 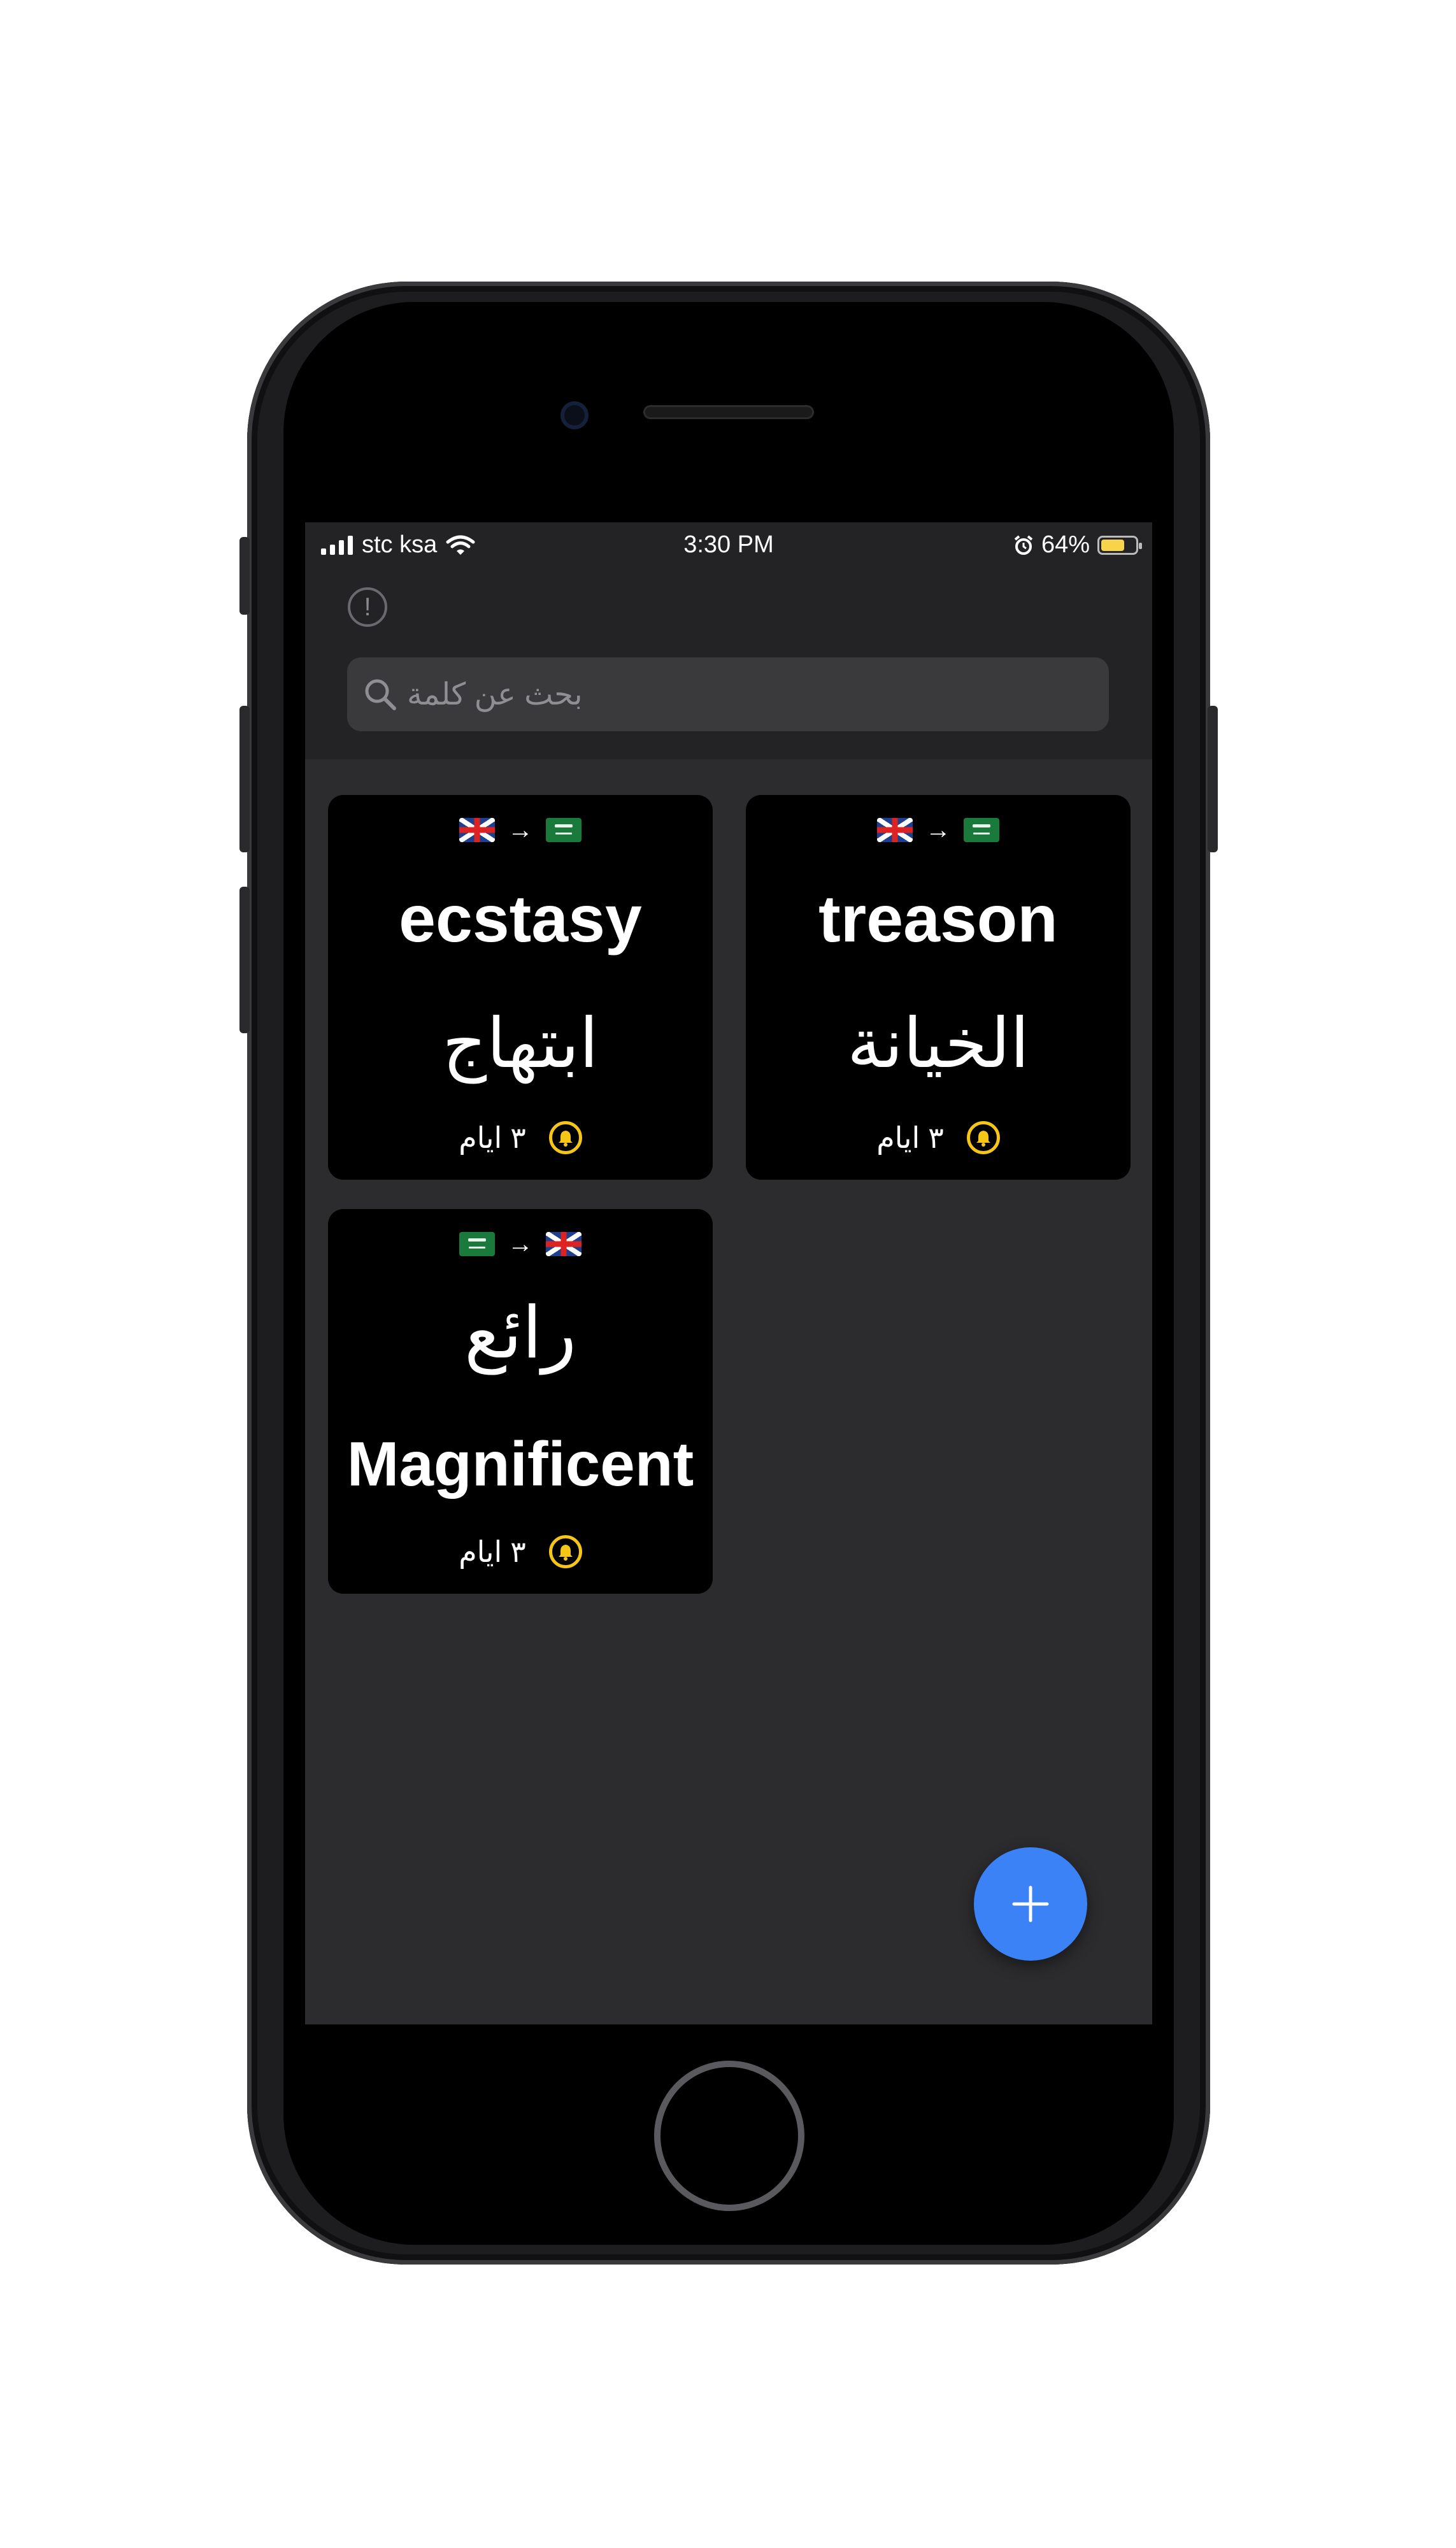 What do you see at coordinates (728, 694) in the screenshot?
I see `search-bar: بحث عن كلمة` at bounding box center [728, 694].